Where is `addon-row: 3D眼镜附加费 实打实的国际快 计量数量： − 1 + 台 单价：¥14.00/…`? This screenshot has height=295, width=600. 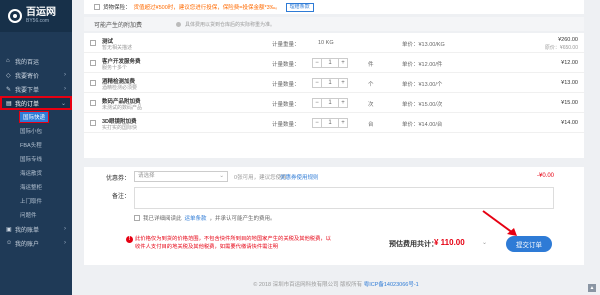
addon-row: 3D眼镜附加费 实打实的国际快 计量数量： − 1 + 台 单价：¥14.00/… is located at coordinates (334, 123).